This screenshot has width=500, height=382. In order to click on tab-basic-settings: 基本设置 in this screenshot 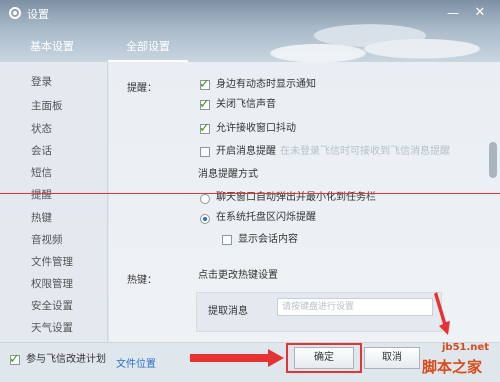, I will do `click(52, 48)`.